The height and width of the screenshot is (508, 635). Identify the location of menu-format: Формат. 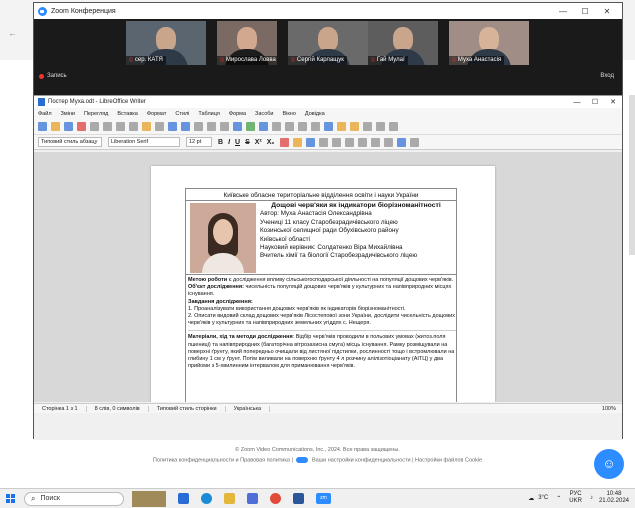
(157, 114).